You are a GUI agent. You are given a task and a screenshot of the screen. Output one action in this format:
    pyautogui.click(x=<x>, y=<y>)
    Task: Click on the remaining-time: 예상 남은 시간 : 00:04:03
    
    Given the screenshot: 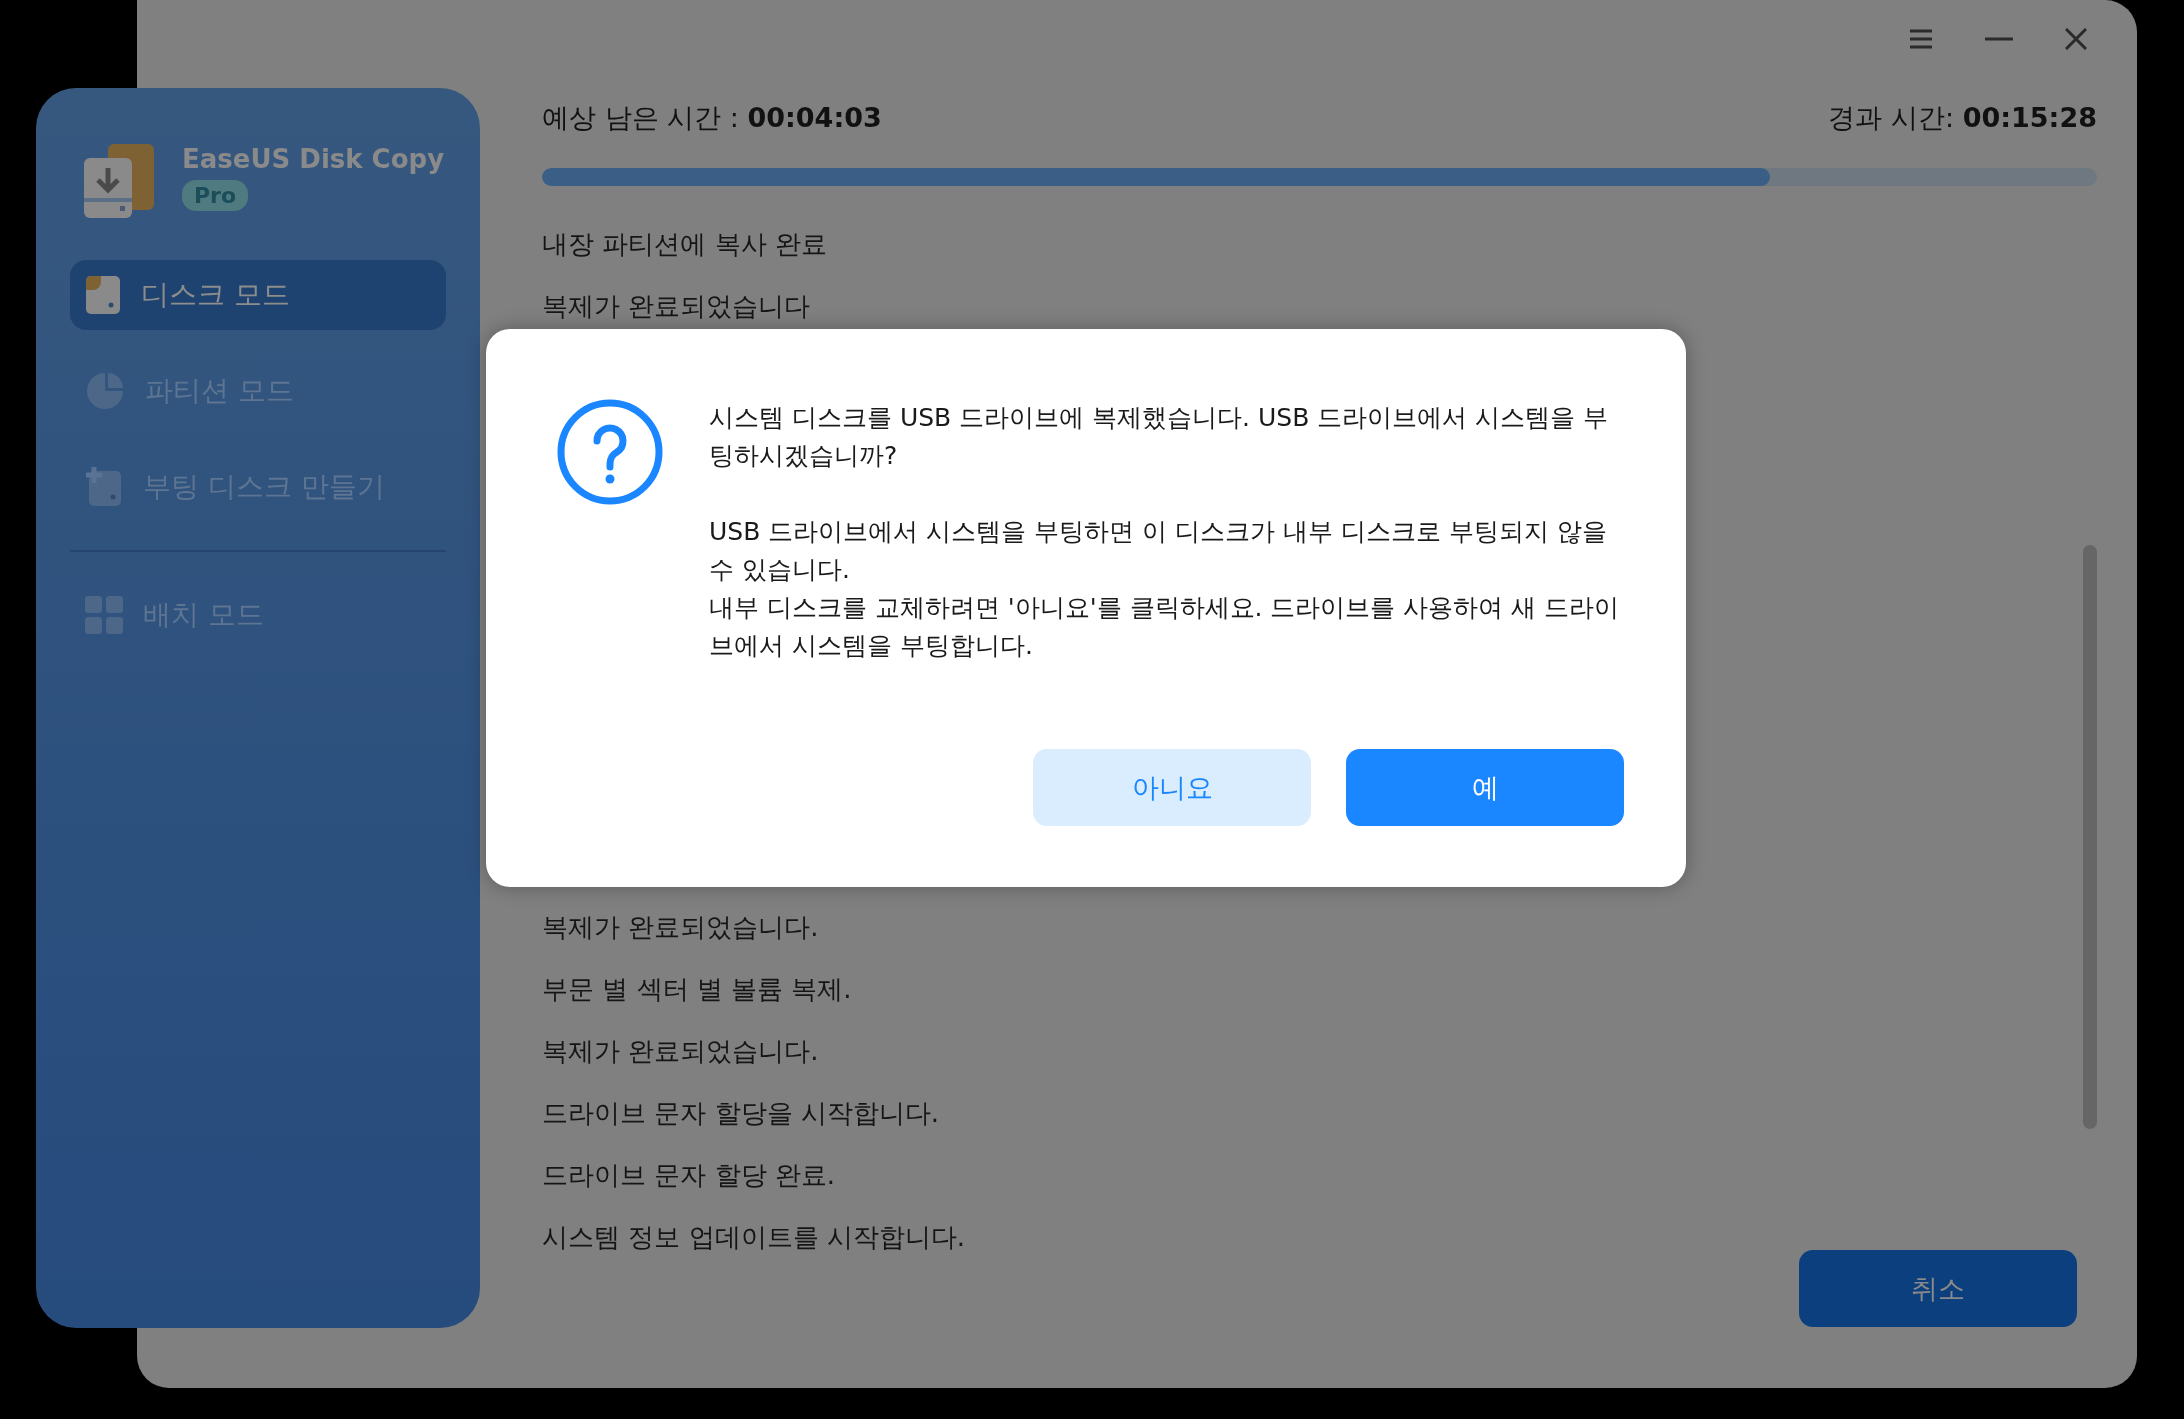 What is the action you would take?
    pyautogui.click(x=712, y=118)
    